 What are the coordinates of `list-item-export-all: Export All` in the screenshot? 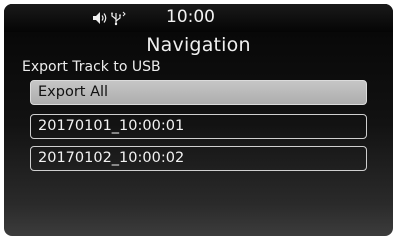 It's located at (198, 92).